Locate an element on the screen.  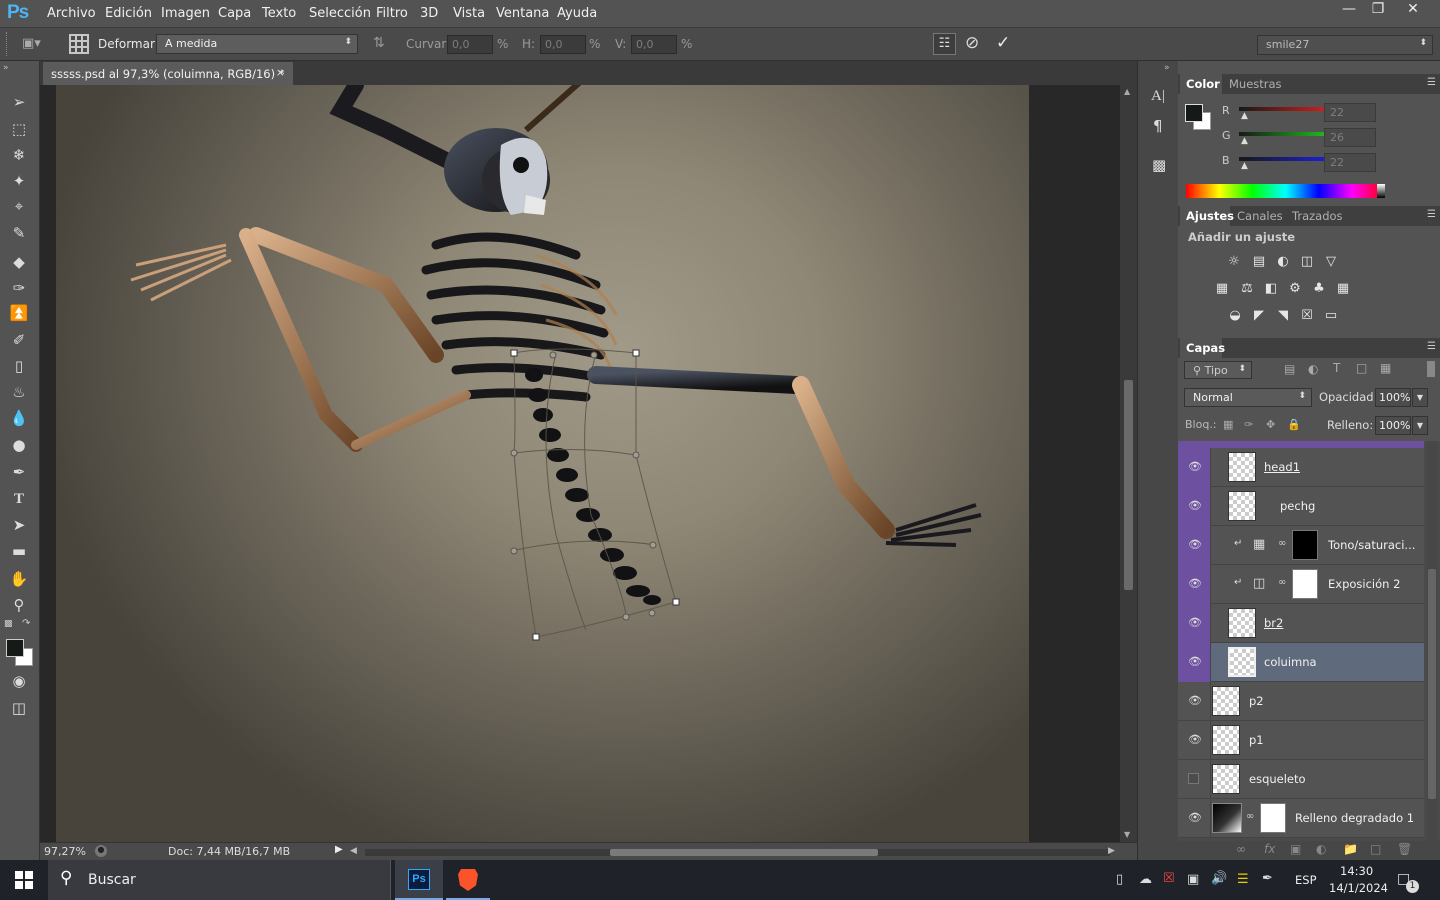
menu-edicion: Edición is located at coordinates (128, 13).